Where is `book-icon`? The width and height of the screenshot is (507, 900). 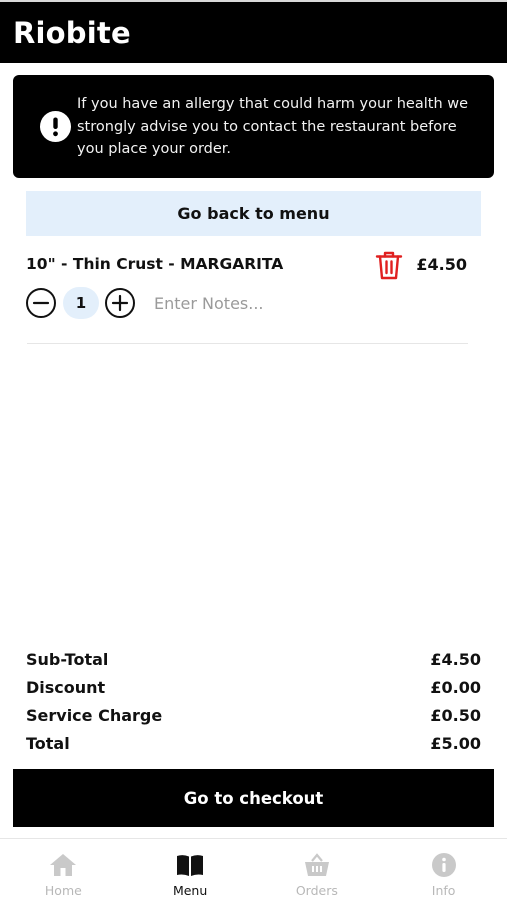 book-icon is located at coordinates (190, 865).